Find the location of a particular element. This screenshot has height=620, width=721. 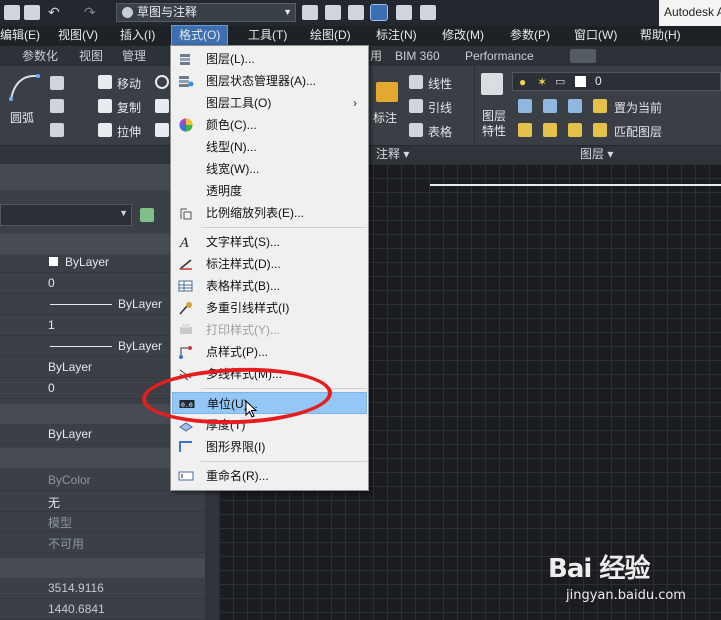

dimension-icon is located at coordinates (387, 92).